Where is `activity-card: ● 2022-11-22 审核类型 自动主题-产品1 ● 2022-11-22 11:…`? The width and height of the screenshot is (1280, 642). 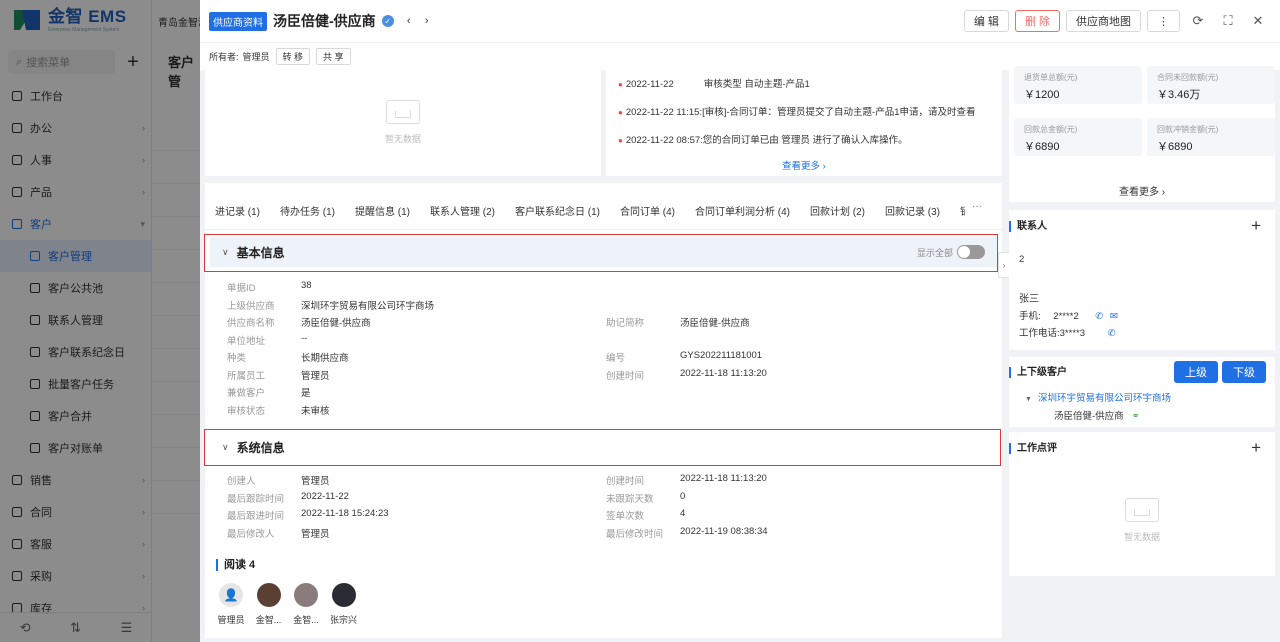 activity-card: ● 2022-11-22 审核类型 自动主题-产品1 ● 2022-11-22 11:… is located at coordinates (804, 123).